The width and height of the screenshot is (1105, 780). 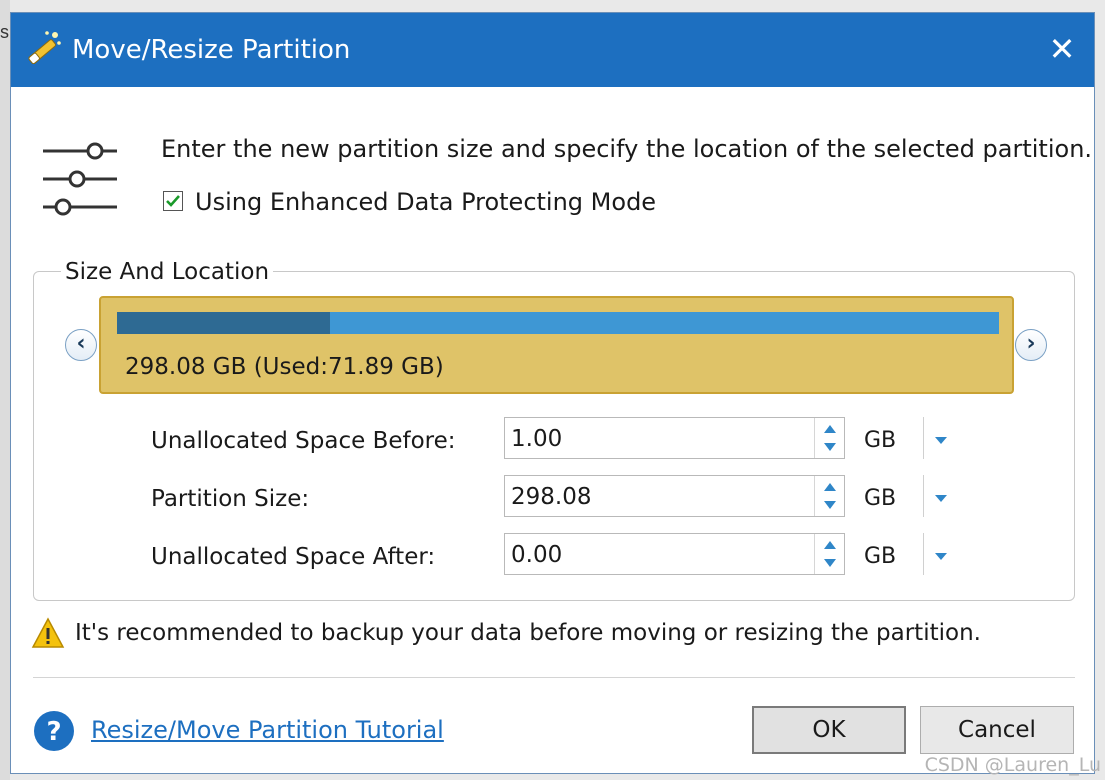 I want to click on partition-usage-bar, so click(x=558, y=323).